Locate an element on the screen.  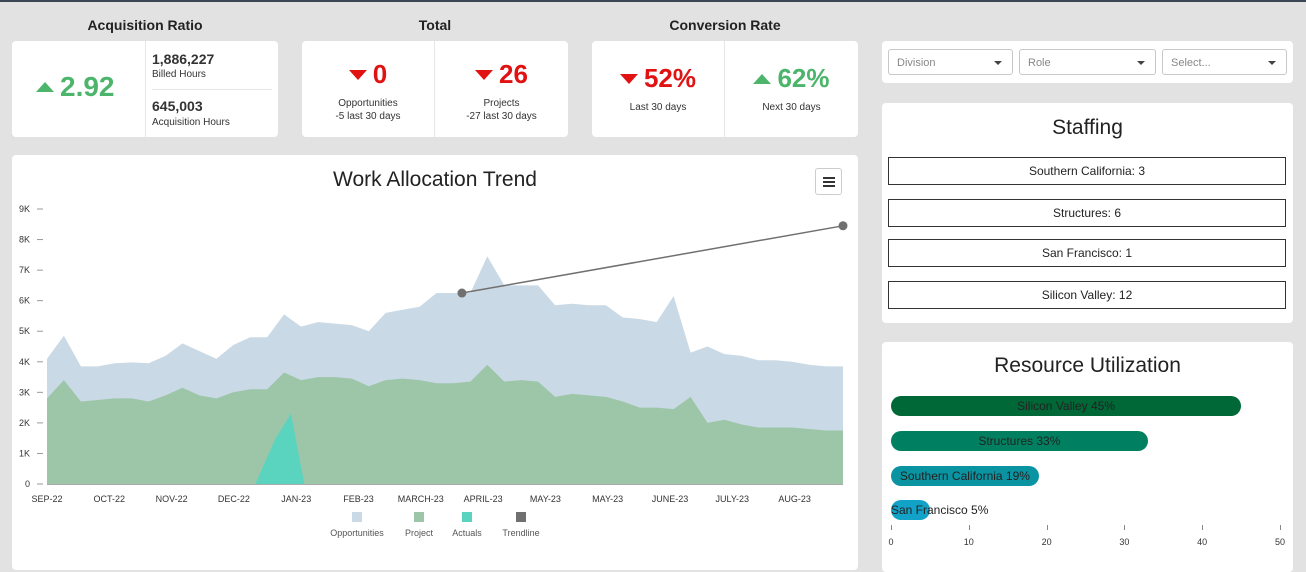
y-tick-label: 9K is located at coordinates (24, 209).